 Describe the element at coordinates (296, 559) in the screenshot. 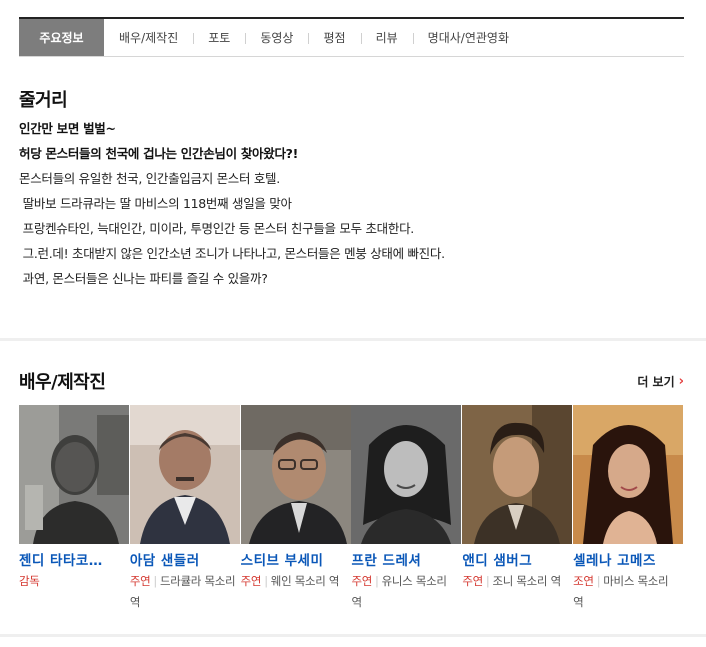

I see `cast-name: 스티브 부세미` at that location.